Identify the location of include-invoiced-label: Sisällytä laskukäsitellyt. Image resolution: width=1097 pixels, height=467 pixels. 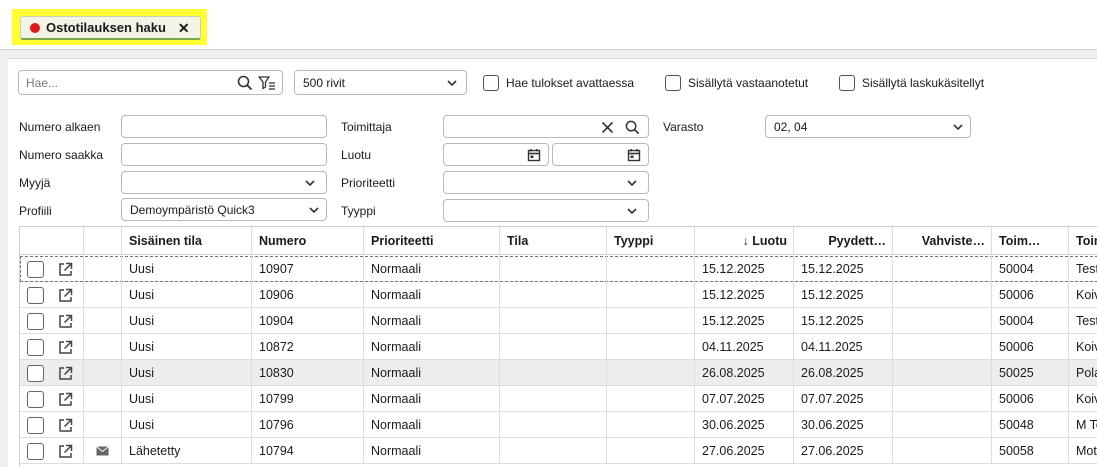
(923, 83).